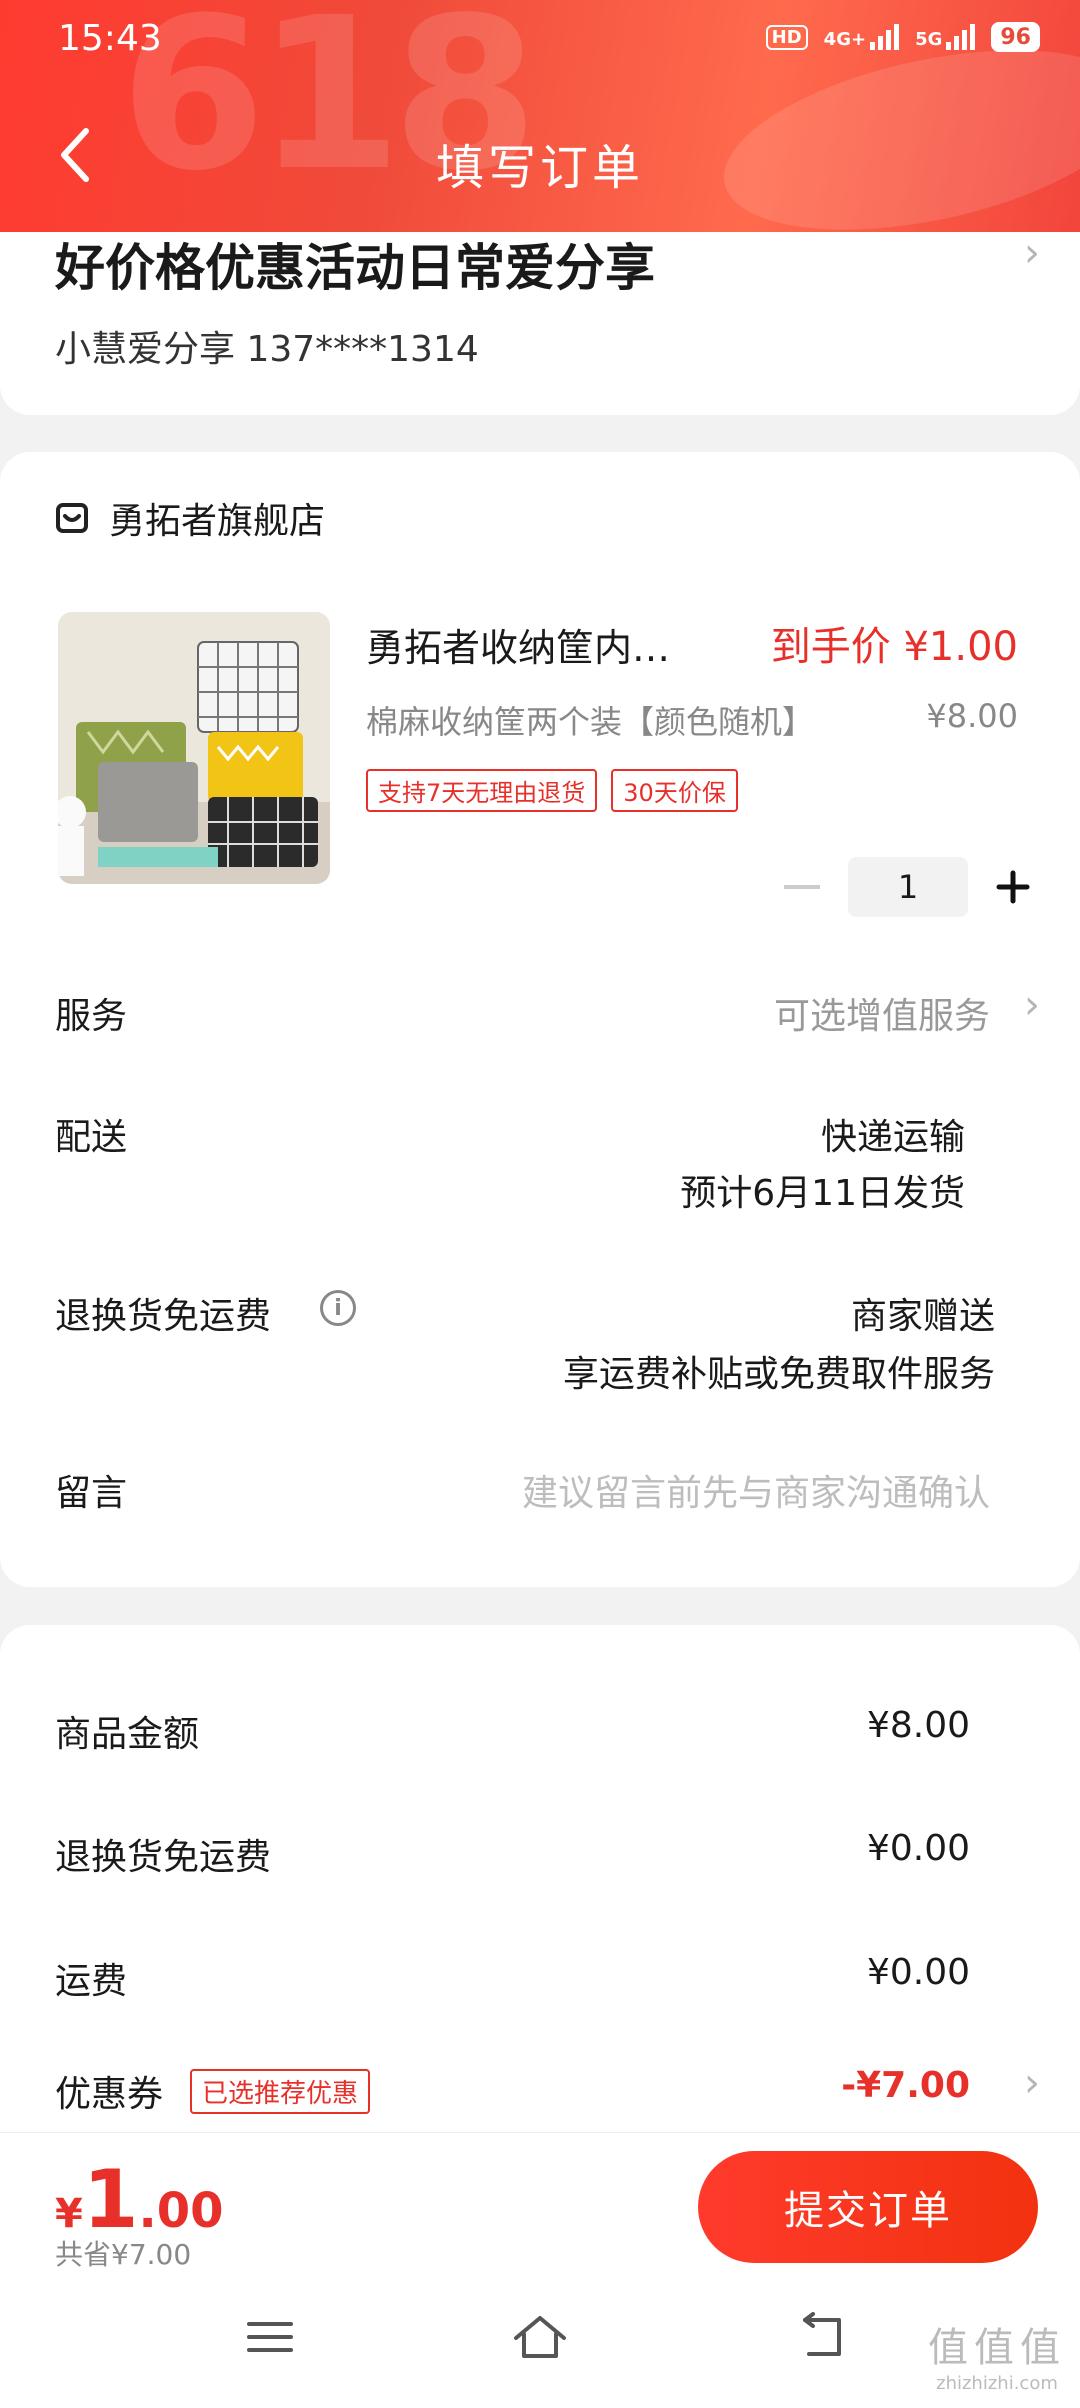 This screenshot has height=2408, width=1080. Describe the element at coordinates (922, 1316) in the screenshot. I see `return-shipping-gift: 商家赠送` at that location.